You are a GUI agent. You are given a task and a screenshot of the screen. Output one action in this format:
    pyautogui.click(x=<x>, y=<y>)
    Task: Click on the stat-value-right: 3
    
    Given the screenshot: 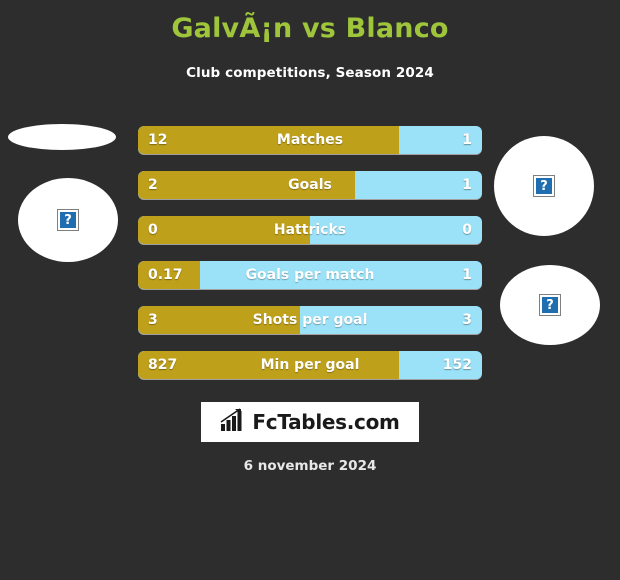 What is the action you would take?
    pyautogui.click(x=467, y=320)
    